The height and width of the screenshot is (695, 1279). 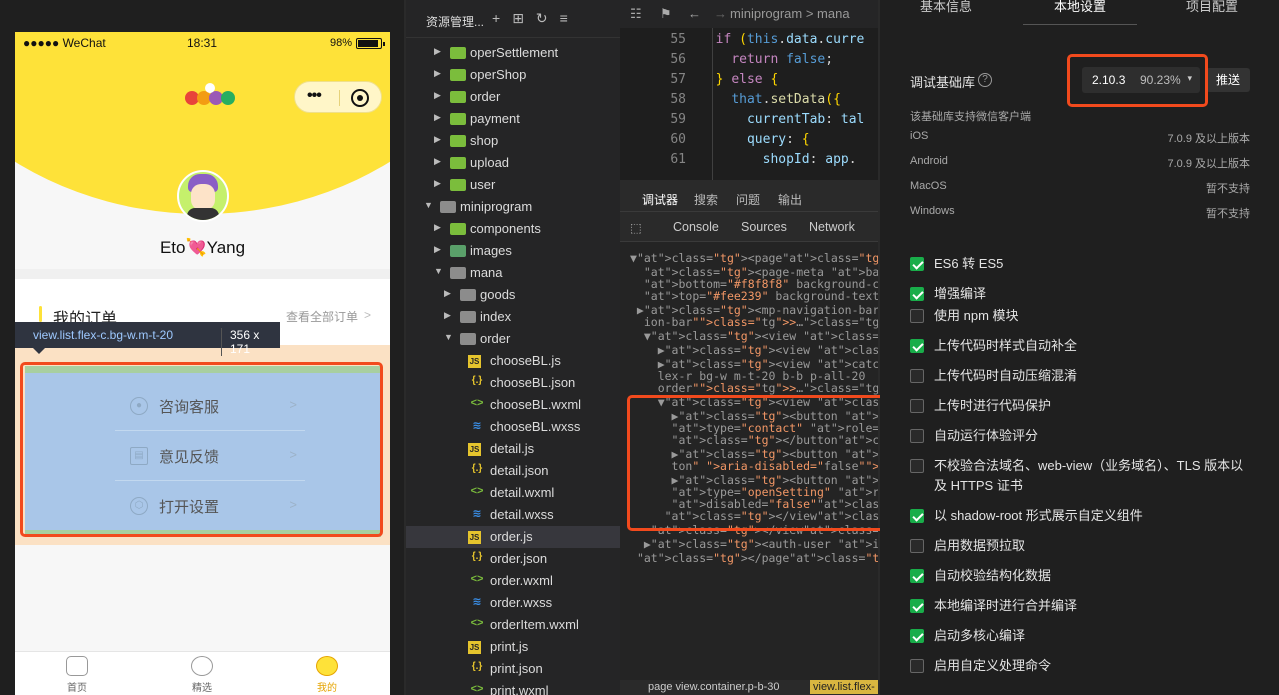 What do you see at coordinates (749, 162) in the screenshot?
I see `code-line: 61 shopId: app.` at bounding box center [749, 162].